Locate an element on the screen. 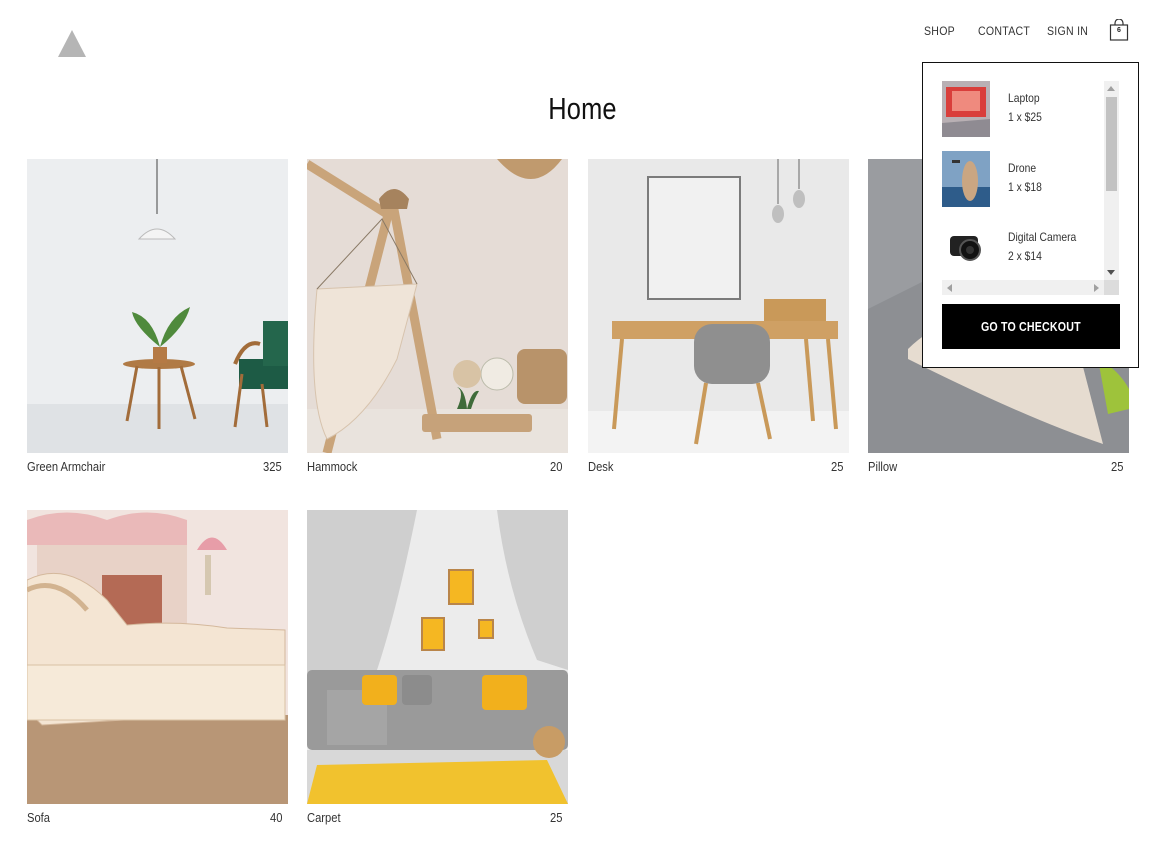 The image size is (1150, 856). product-image-armchair is located at coordinates (157, 306).